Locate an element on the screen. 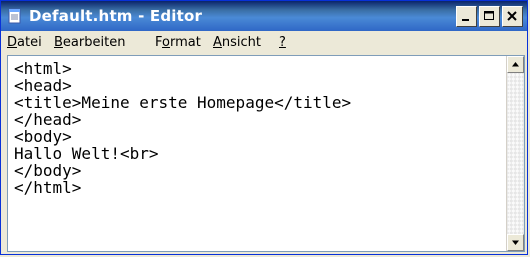 This screenshot has height=257, width=530. menu-format-mnemonic: o is located at coordinates (166, 42).